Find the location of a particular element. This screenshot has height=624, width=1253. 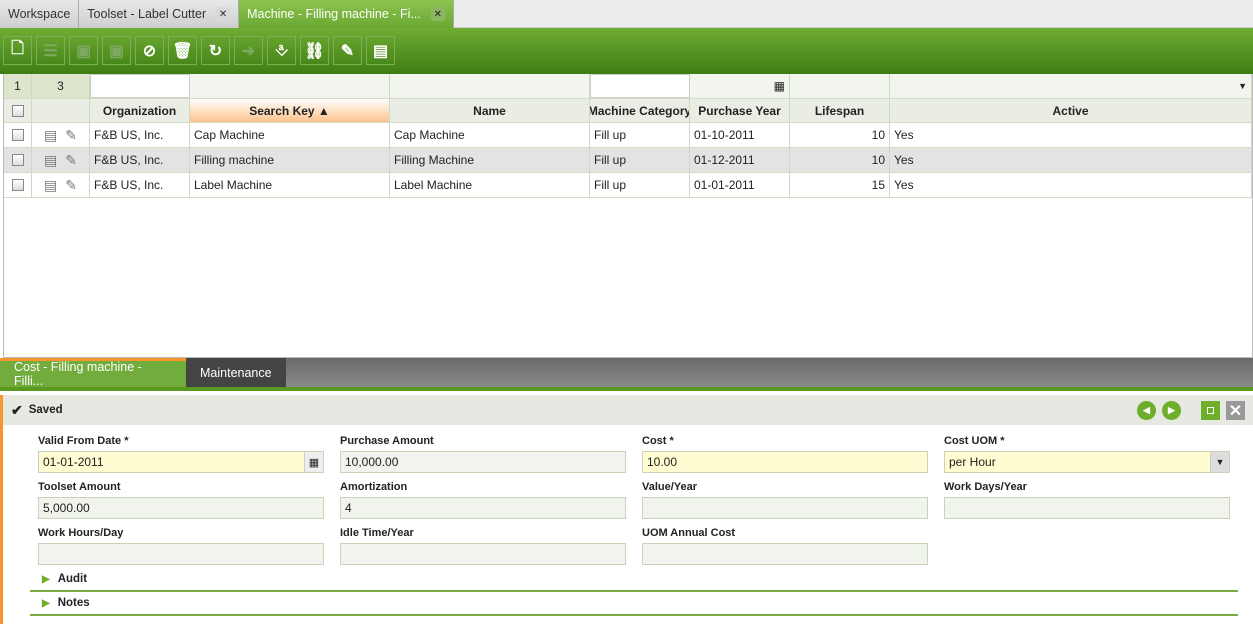

field-input: 4 is located at coordinates (483, 508).